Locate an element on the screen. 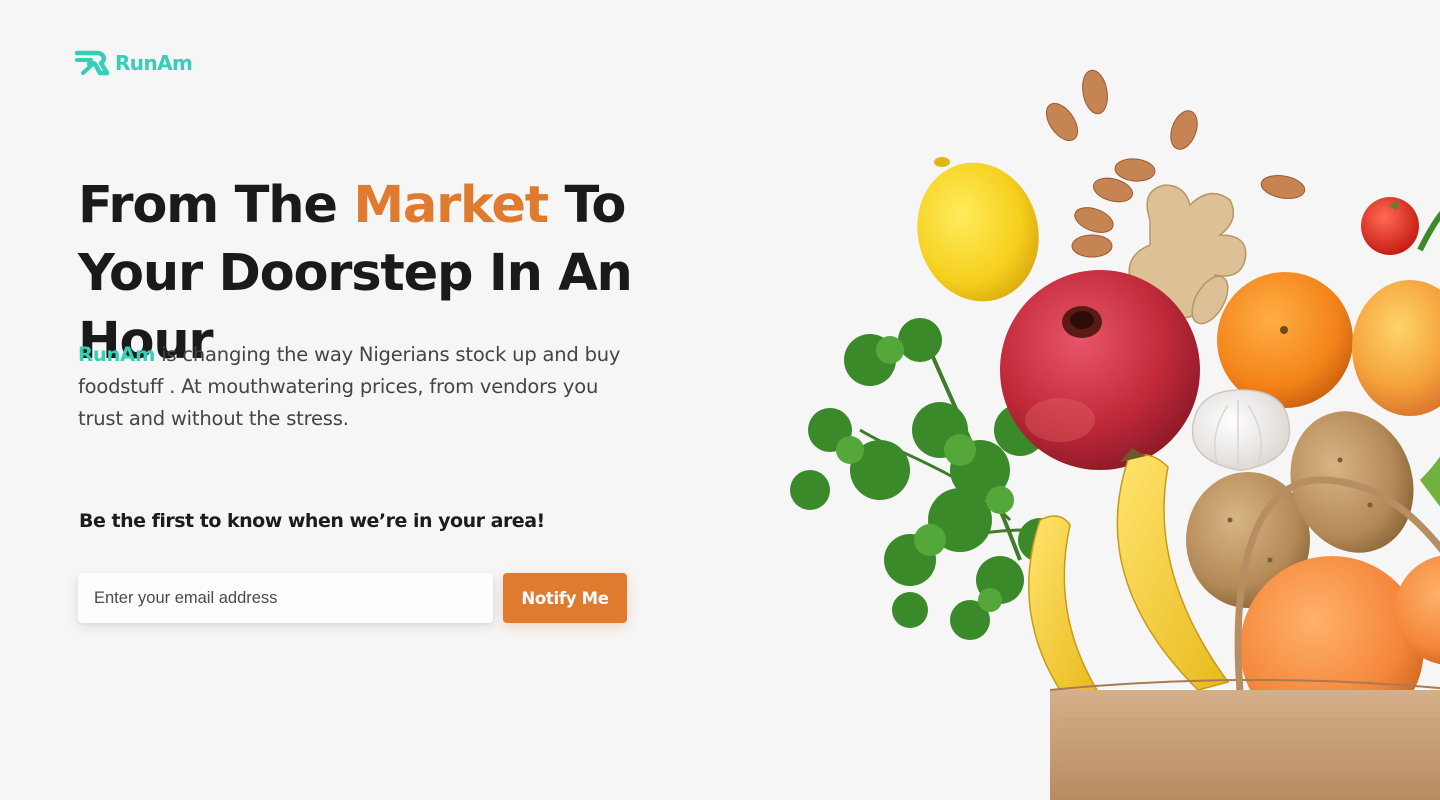 This screenshot has width=1440, height=800. garlic-icon is located at coordinates (1241, 430).